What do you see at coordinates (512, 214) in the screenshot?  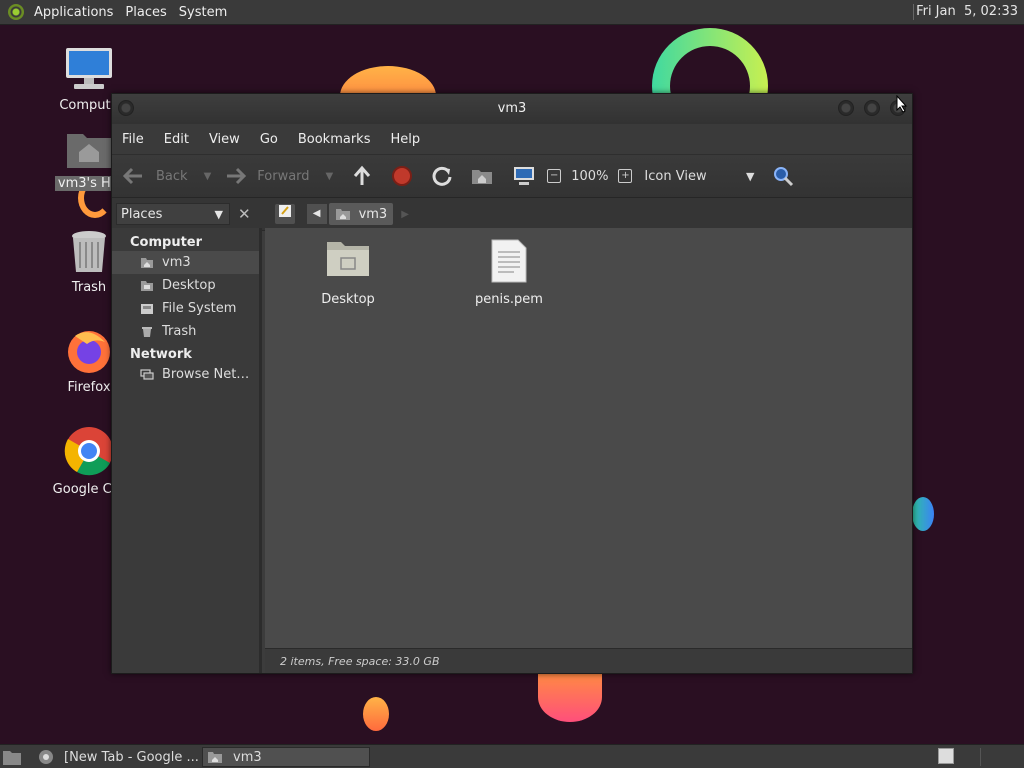 I see `location-bar: Places ▼ ✕ ◀ vm3 ▶` at bounding box center [512, 214].